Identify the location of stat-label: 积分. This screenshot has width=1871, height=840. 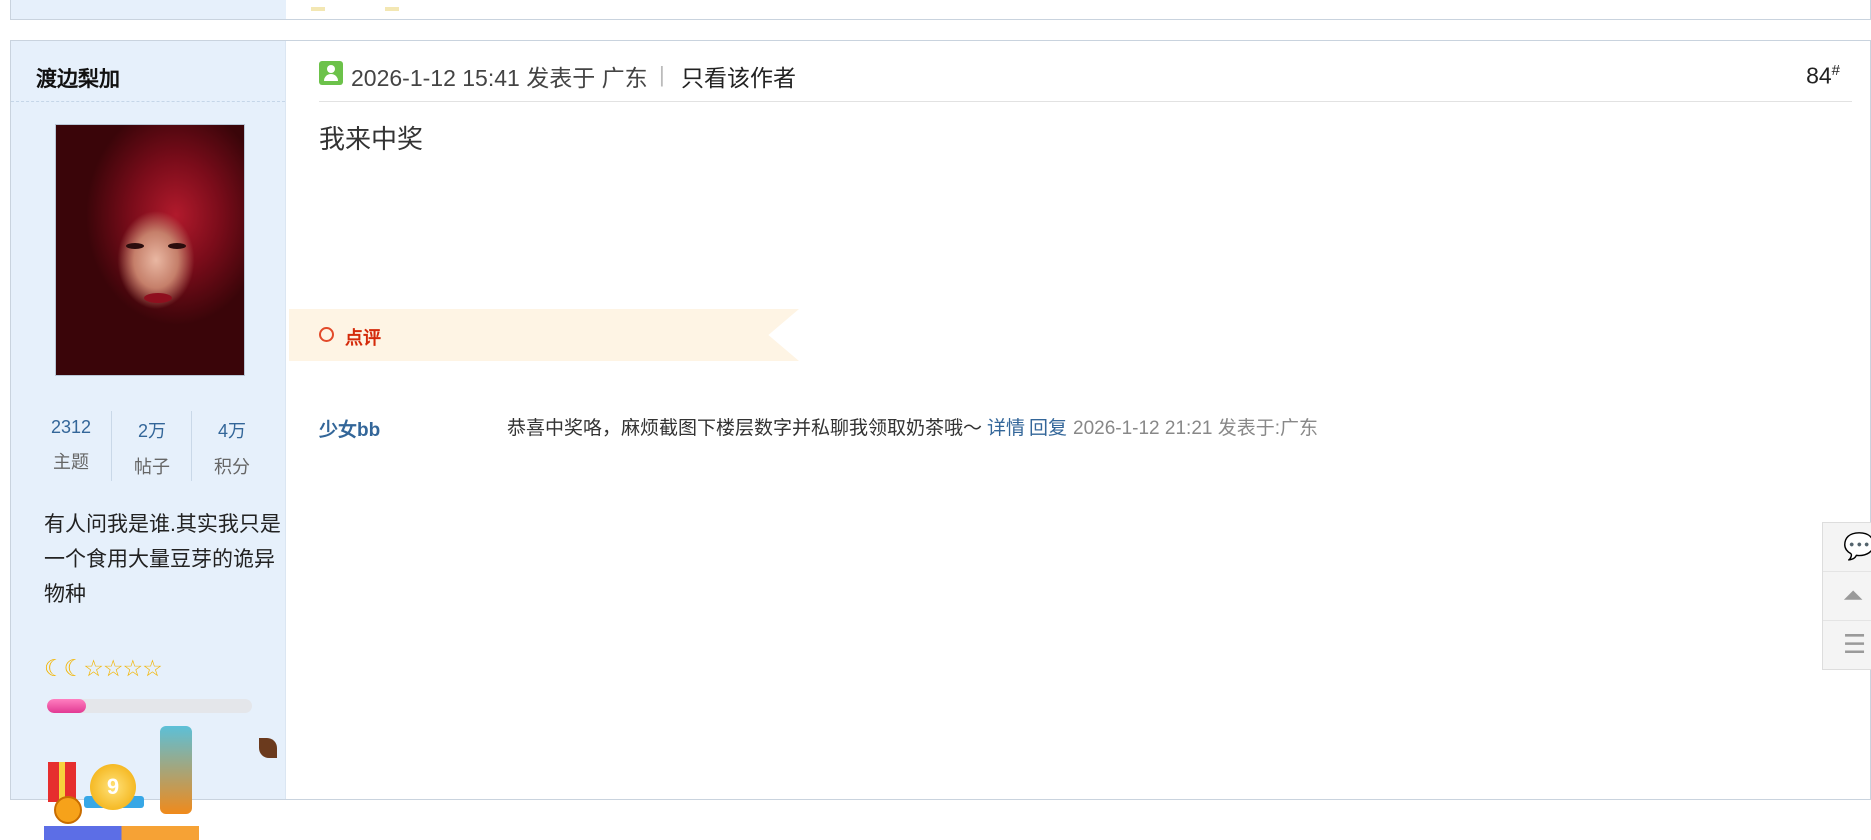
(232, 467).